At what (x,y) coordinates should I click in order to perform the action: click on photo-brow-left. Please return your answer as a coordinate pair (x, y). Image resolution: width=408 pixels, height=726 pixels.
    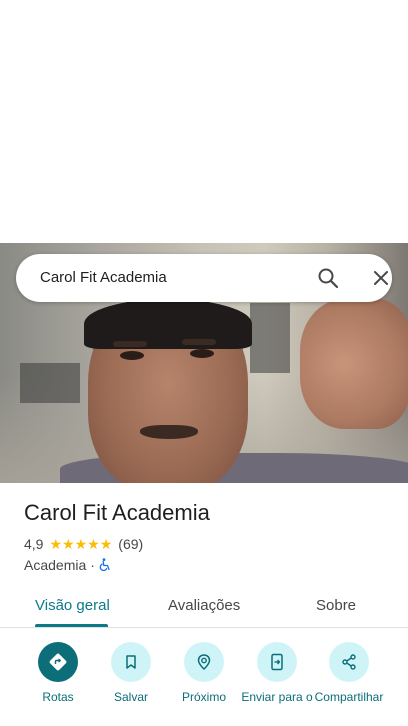
    Looking at the image, I should click on (130, 344).